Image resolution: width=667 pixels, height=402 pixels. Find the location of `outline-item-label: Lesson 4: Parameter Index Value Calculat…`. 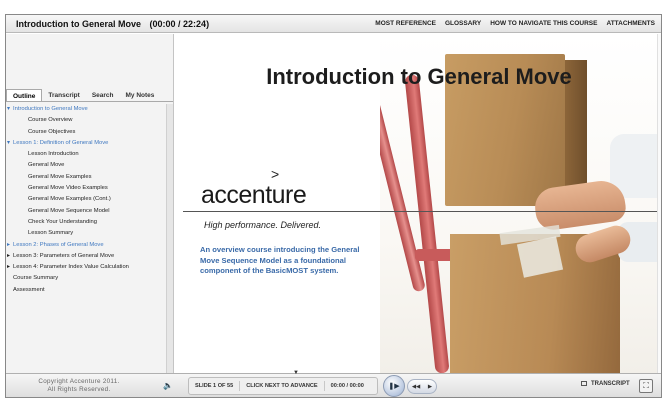

outline-item-label: Lesson 4: Parameter Index Value Calculat… is located at coordinates (71, 267).